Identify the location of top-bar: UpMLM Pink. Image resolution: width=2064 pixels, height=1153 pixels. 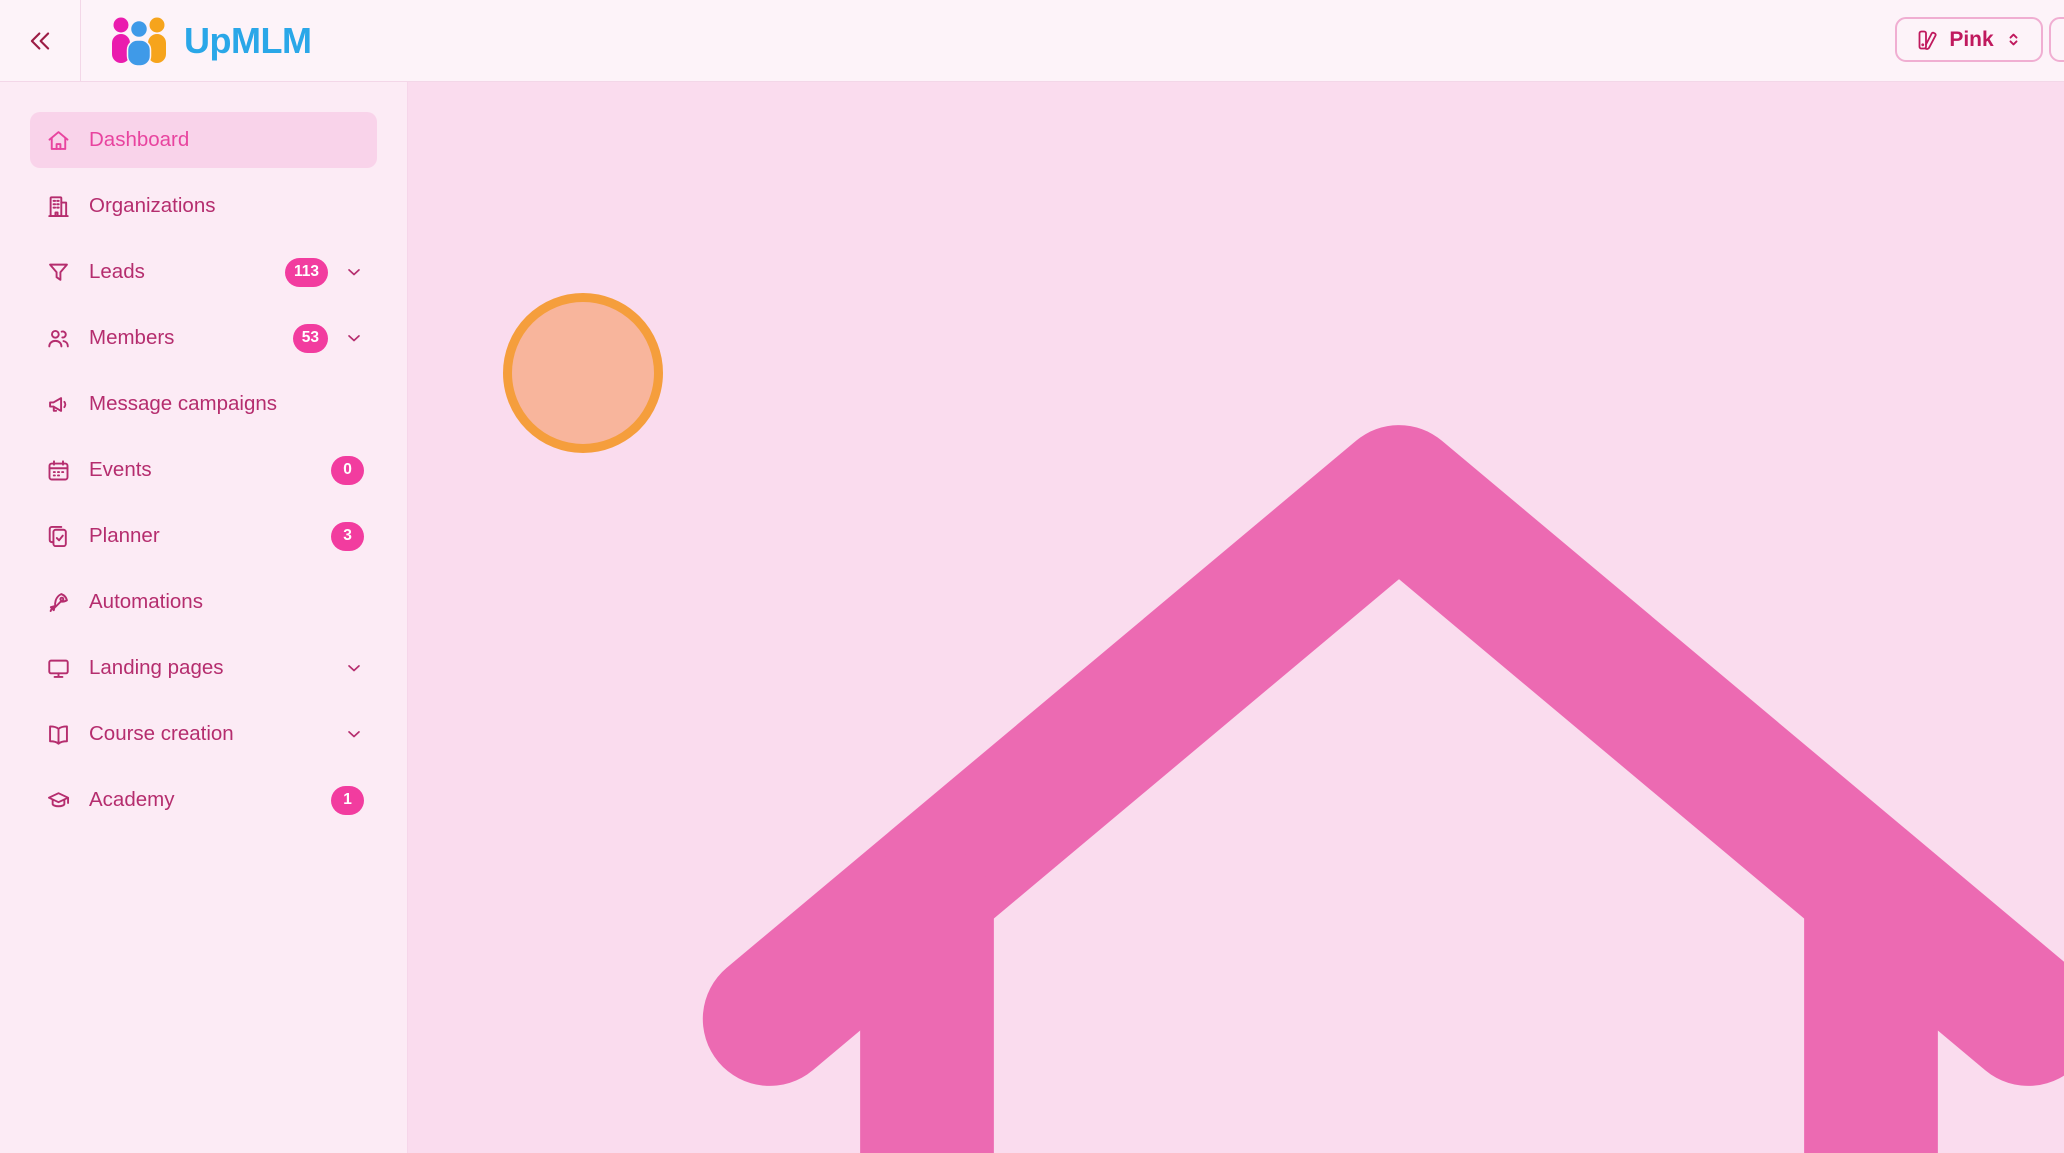
(1032, 41).